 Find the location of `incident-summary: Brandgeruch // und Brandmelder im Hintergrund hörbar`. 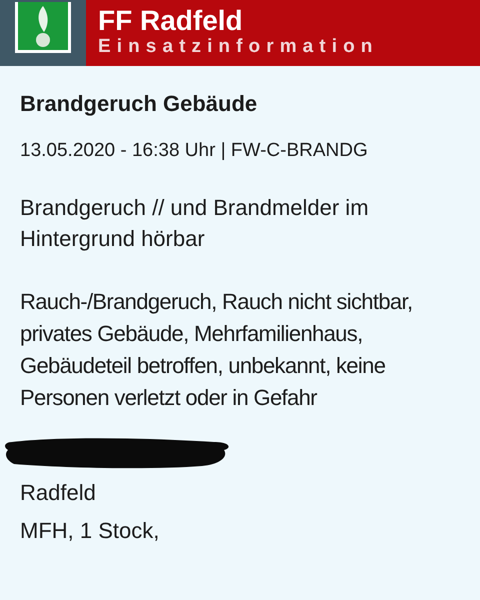

incident-summary: Brandgeruch // und Brandmelder im Hintergrund hörbar is located at coordinates (195, 223).